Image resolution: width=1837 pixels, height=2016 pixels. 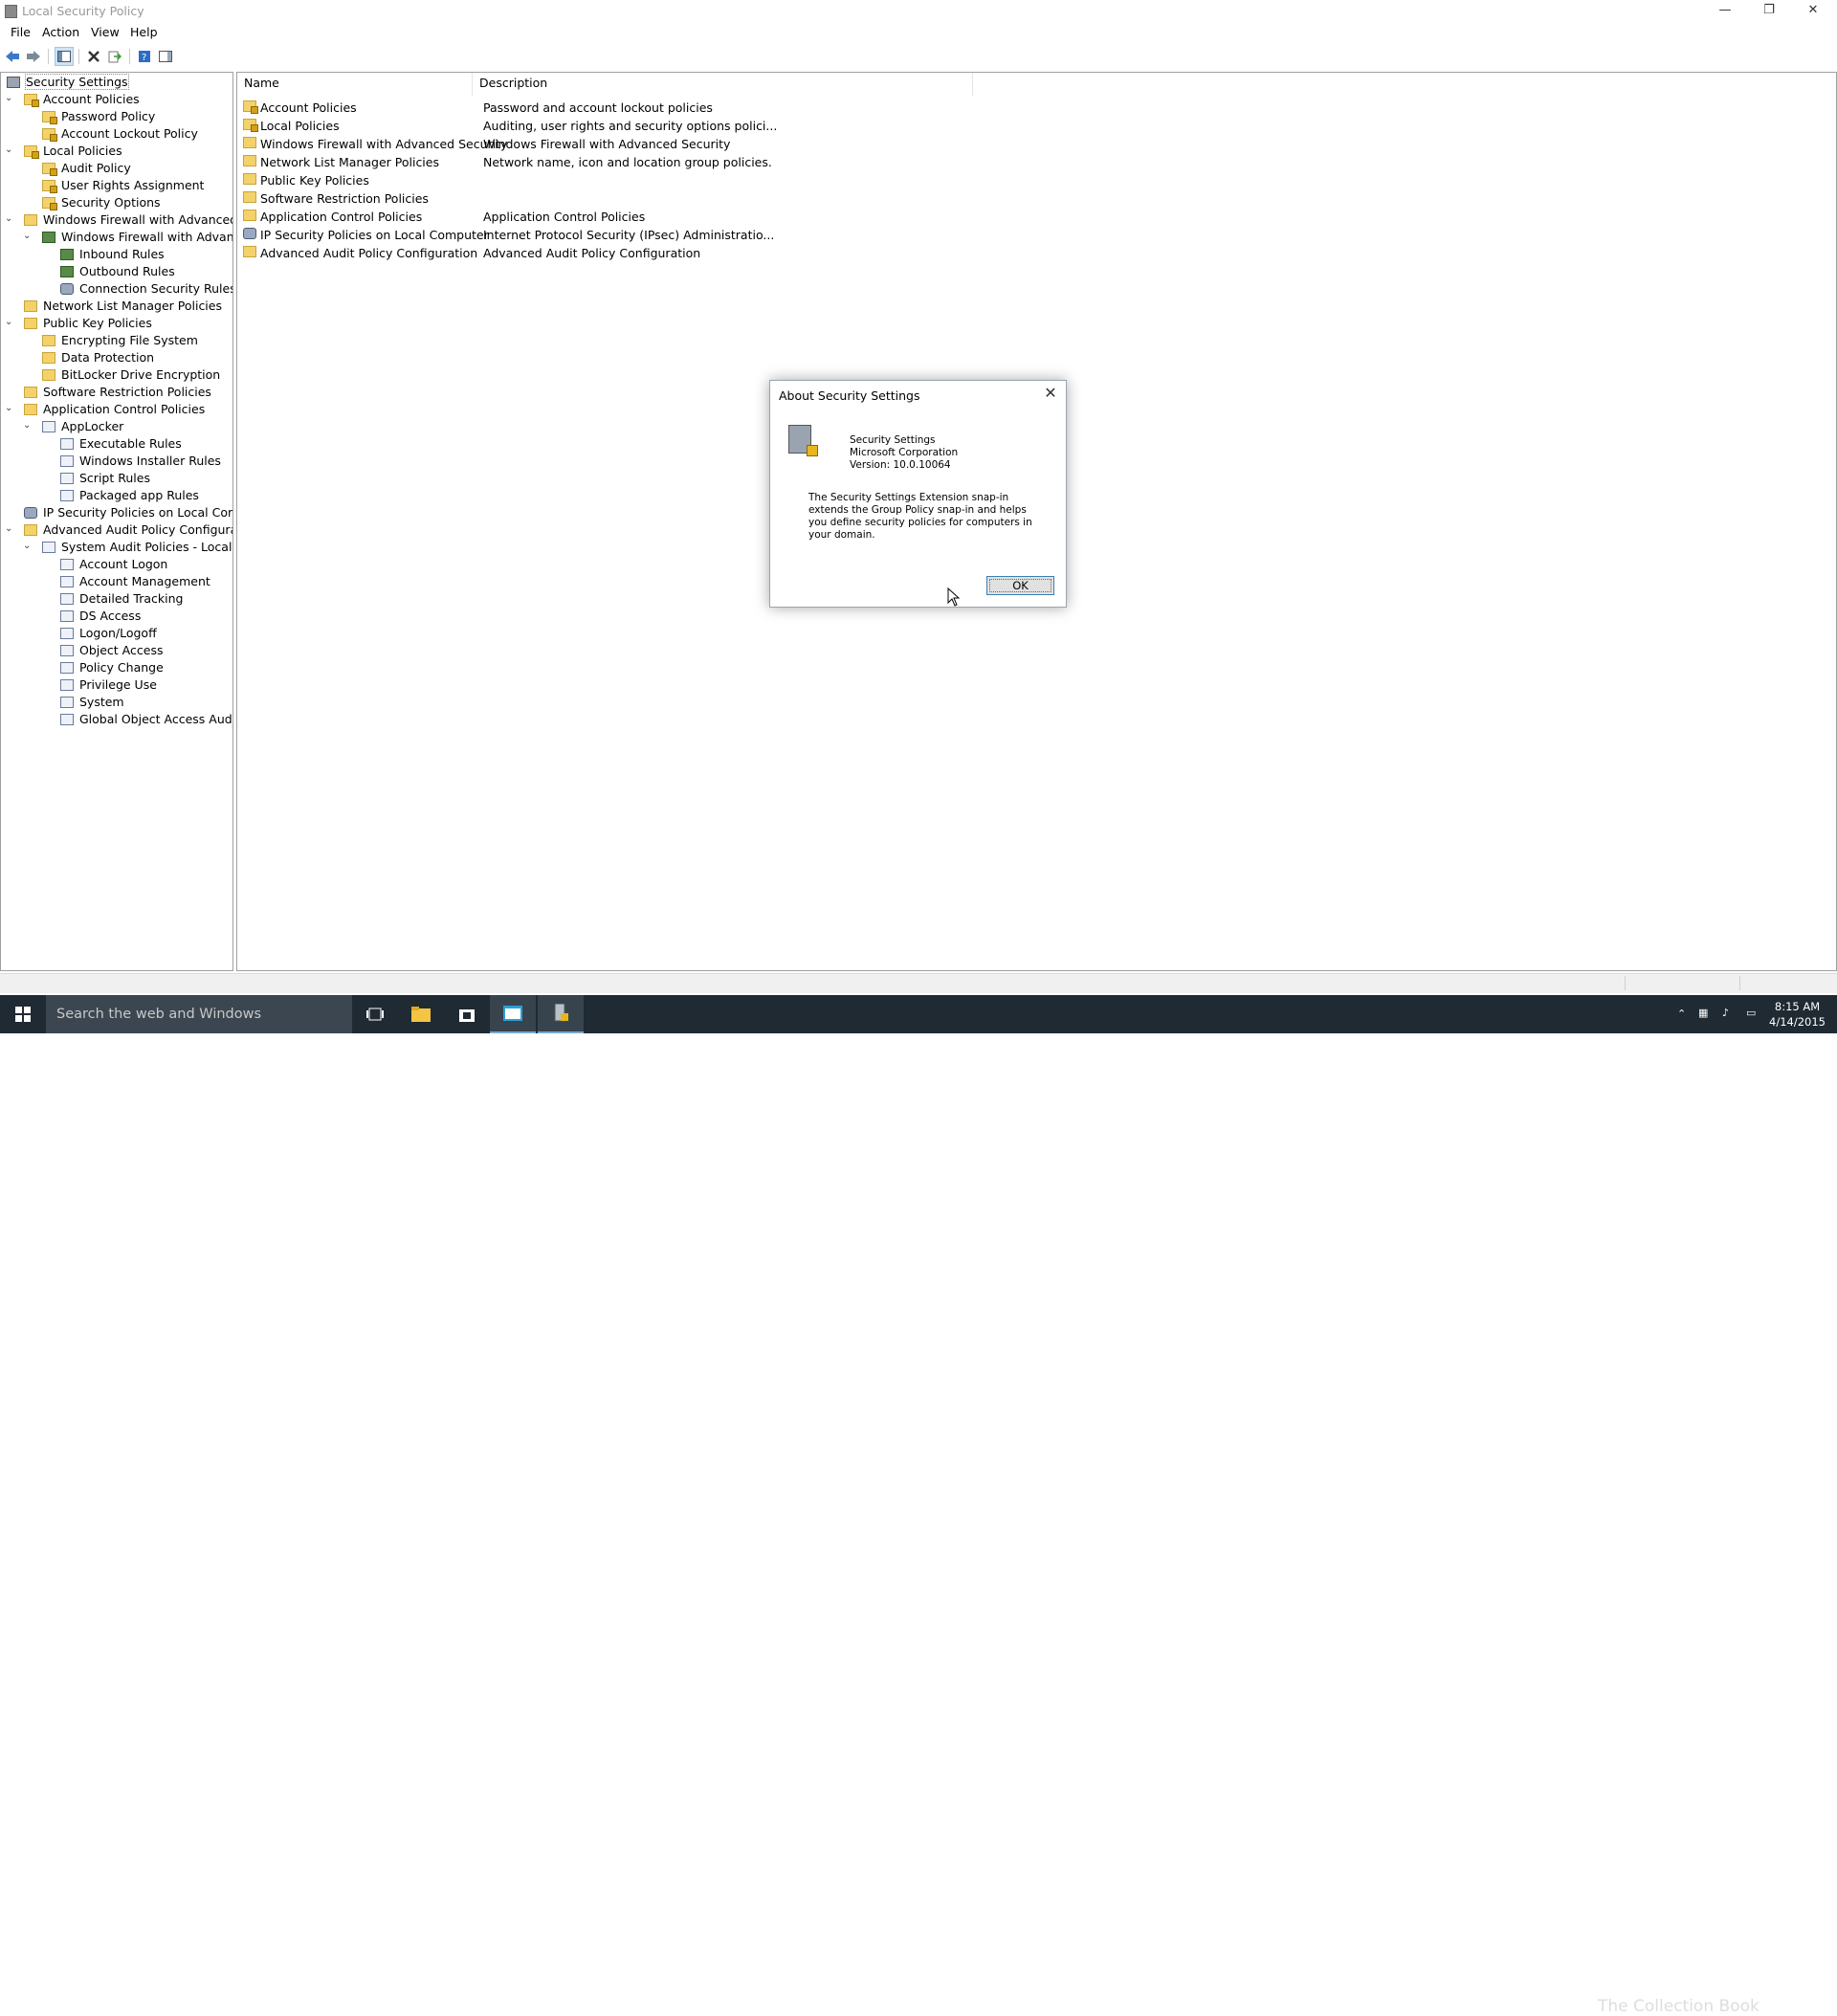 I want to click on security-settings-icon, so click(x=13, y=82).